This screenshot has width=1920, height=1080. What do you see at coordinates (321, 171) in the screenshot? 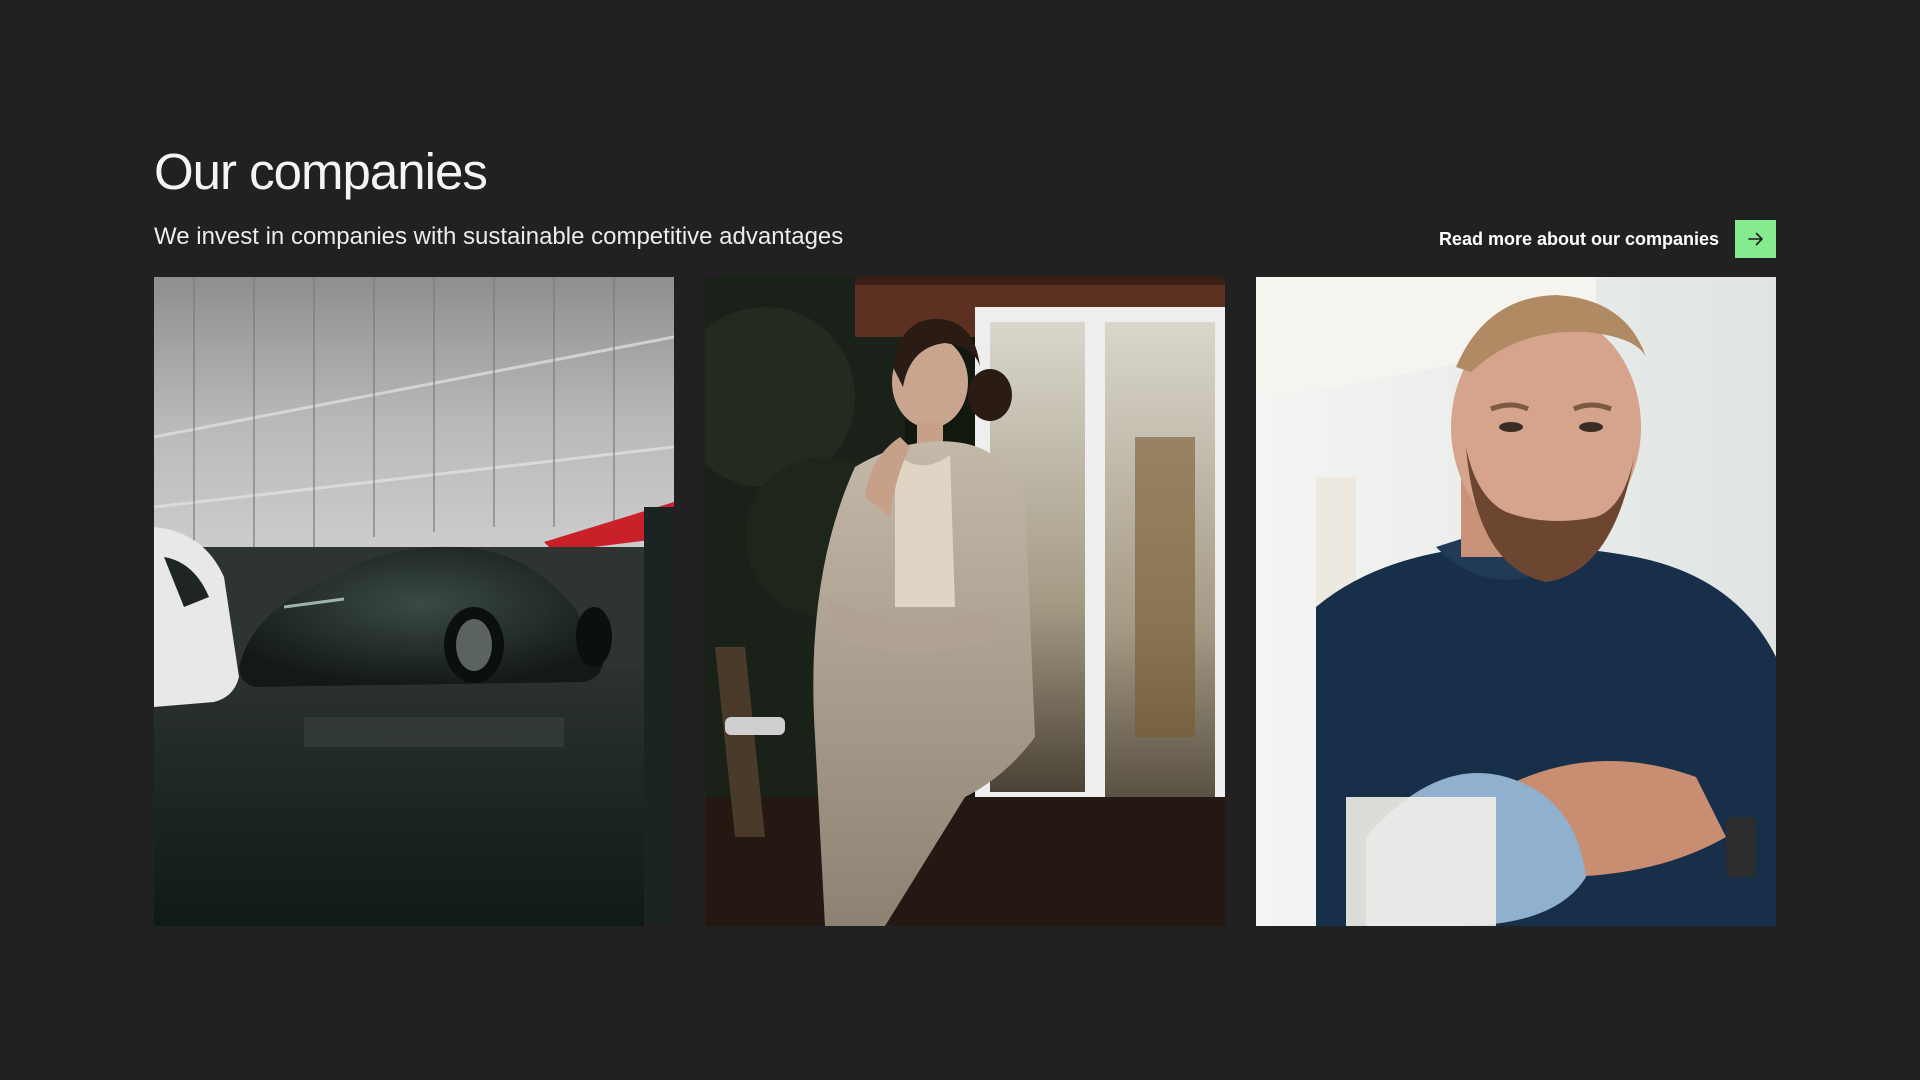
I see `section-title: Our companies` at bounding box center [321, 171].